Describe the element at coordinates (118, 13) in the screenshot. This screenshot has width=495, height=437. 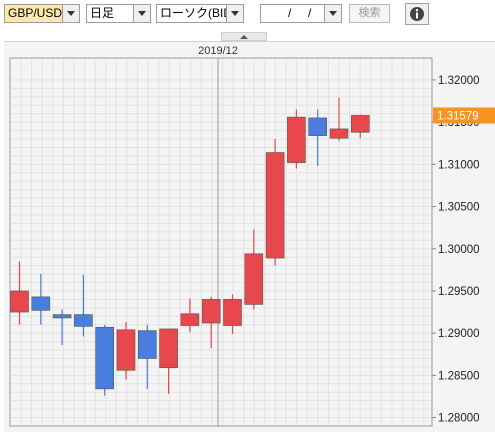
I see `timeframe-select: 日足` at that location.